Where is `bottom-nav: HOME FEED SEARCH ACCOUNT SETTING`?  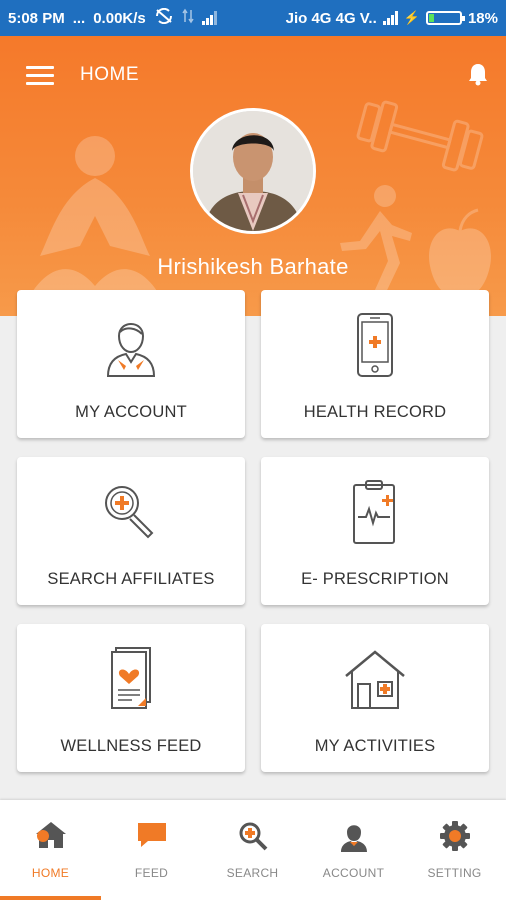 bottom-nav: HOME FEED SEARCH ACCOUNT SETTING is located at coordinates (253, 850).